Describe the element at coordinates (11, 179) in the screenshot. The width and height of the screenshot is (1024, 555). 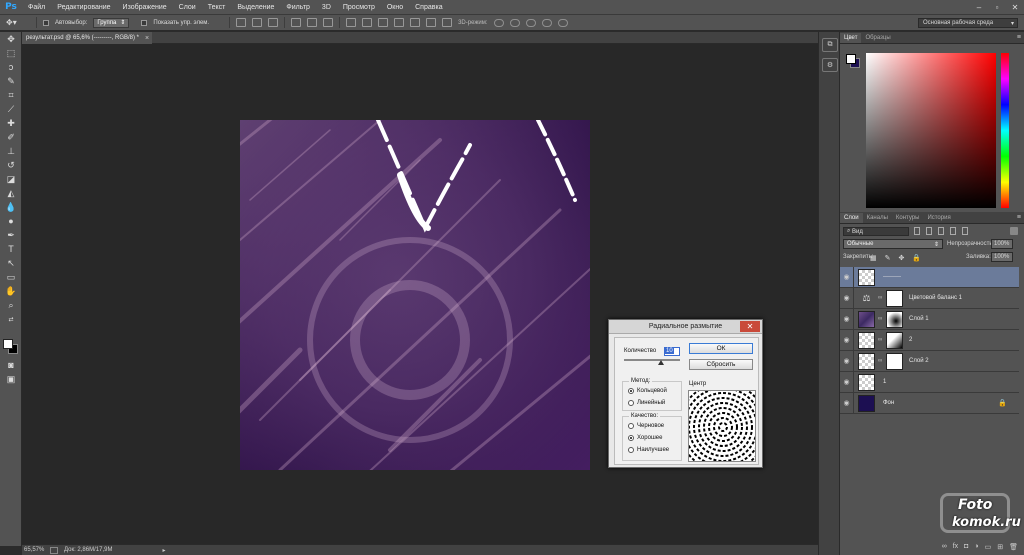
I see `eraser-tool-icon: ◪` at that location.